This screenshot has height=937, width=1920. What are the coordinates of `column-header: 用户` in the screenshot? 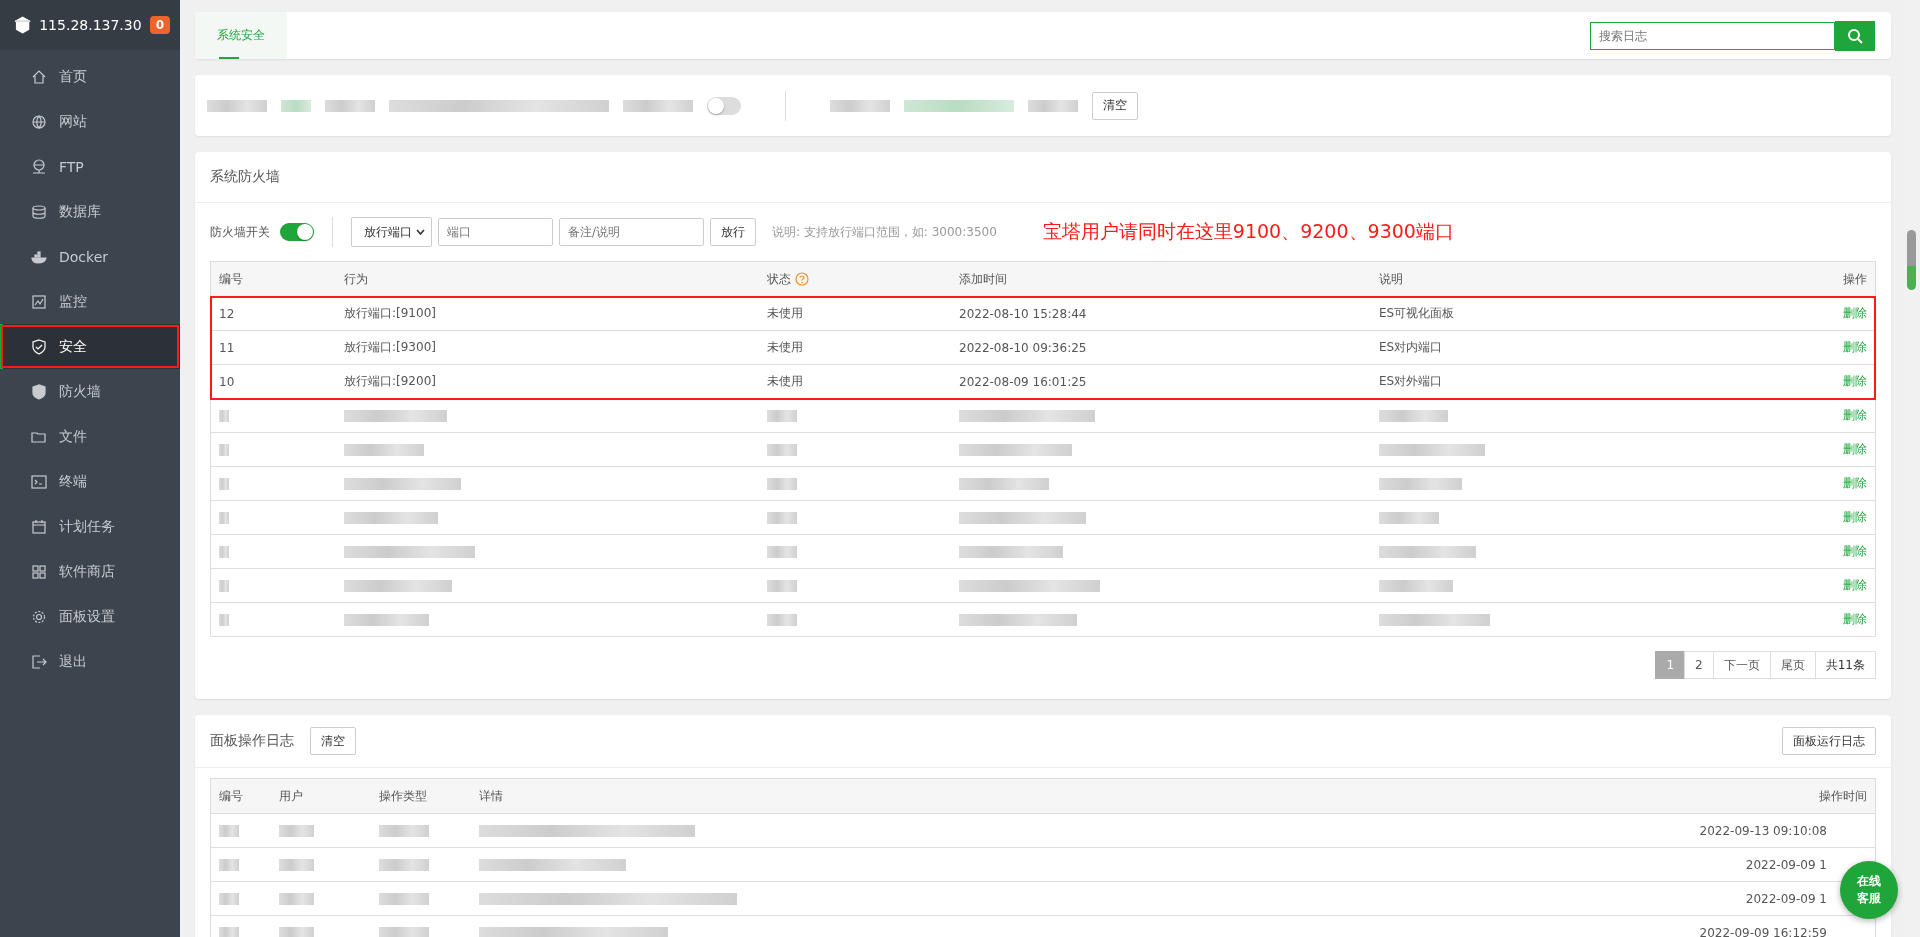 It's located at (291, 796).